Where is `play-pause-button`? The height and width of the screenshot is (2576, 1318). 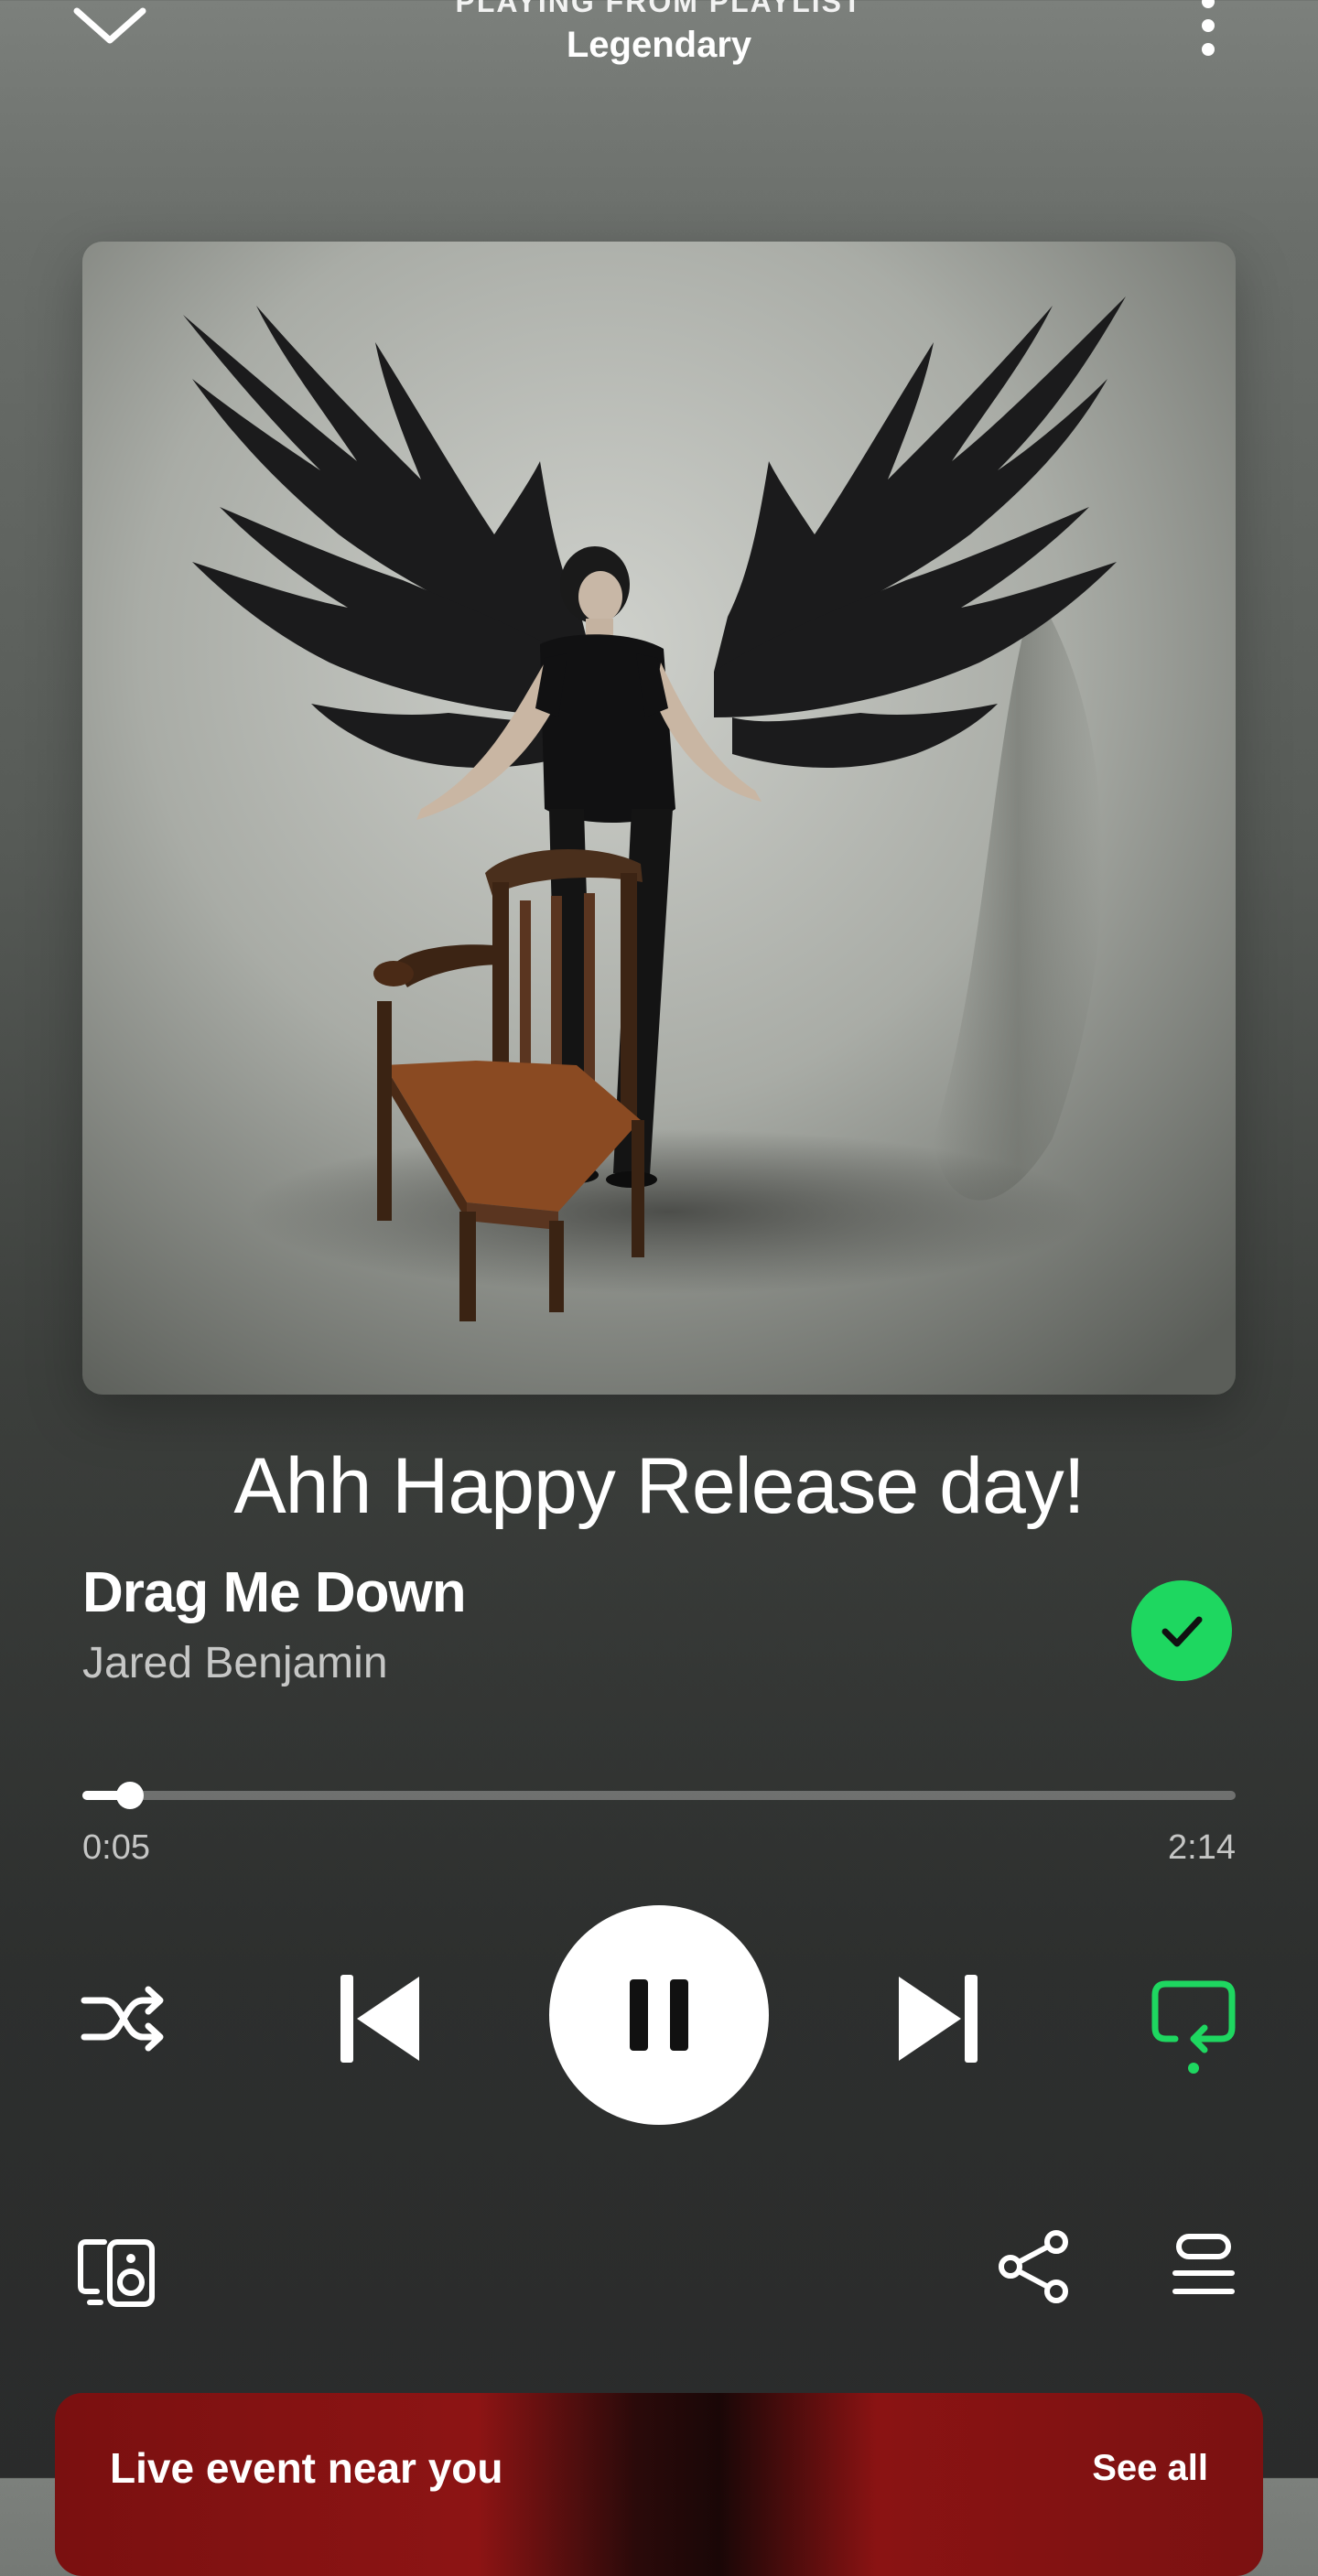
play-pause-button is located at coordinates (659, 2015).